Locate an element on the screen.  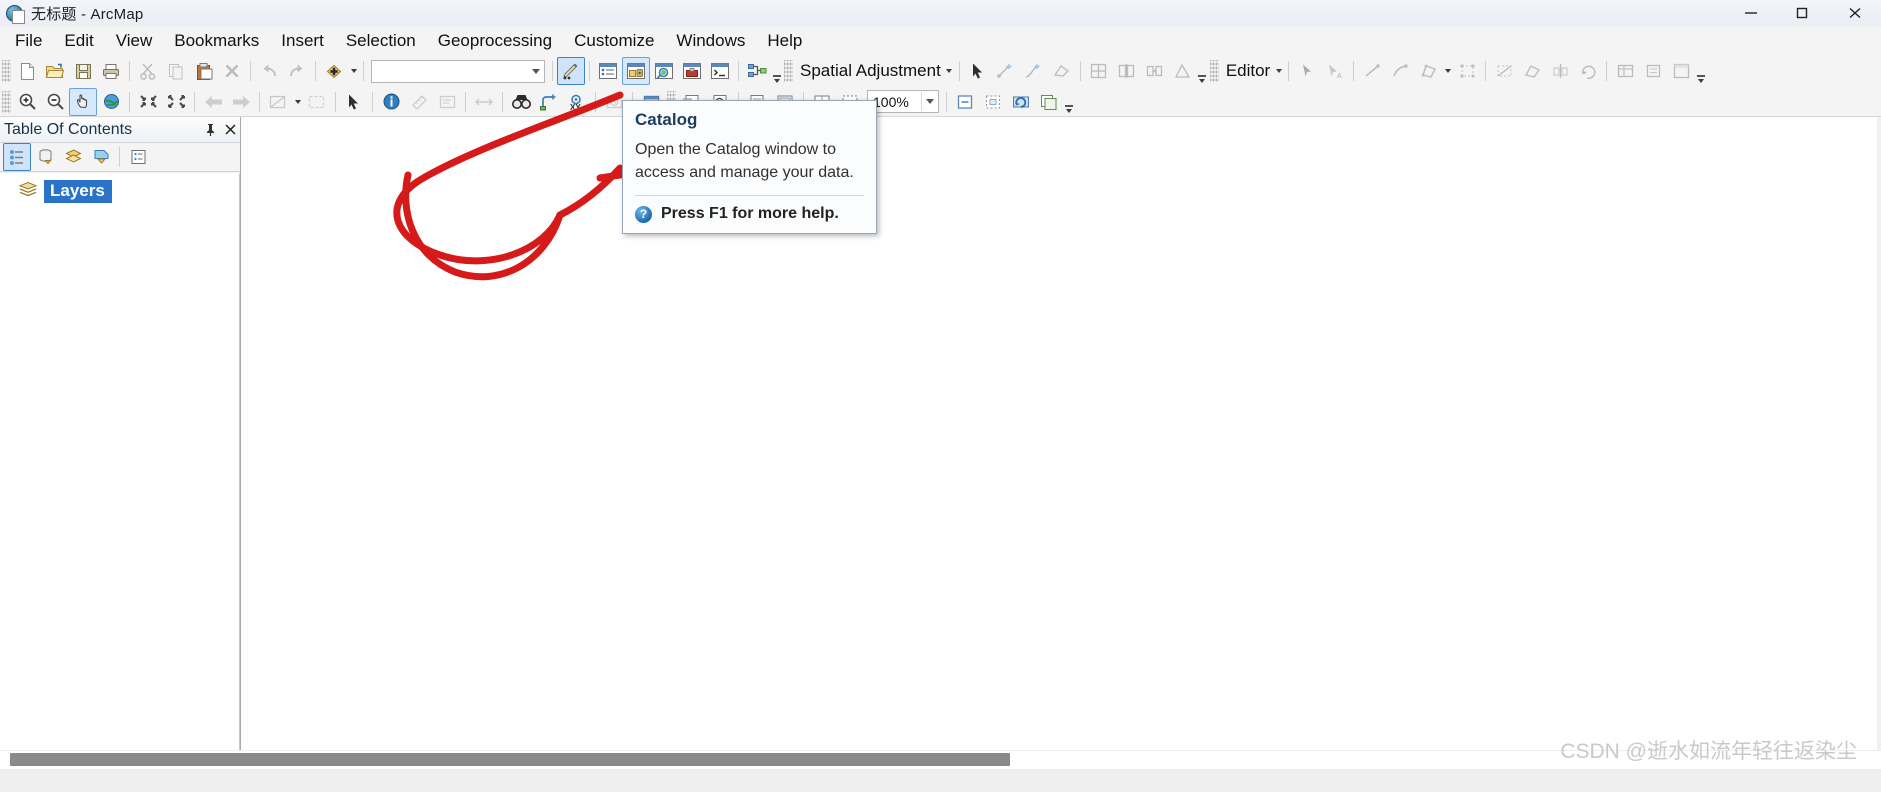
time-slider-icon is located at coordinates (484, 102).